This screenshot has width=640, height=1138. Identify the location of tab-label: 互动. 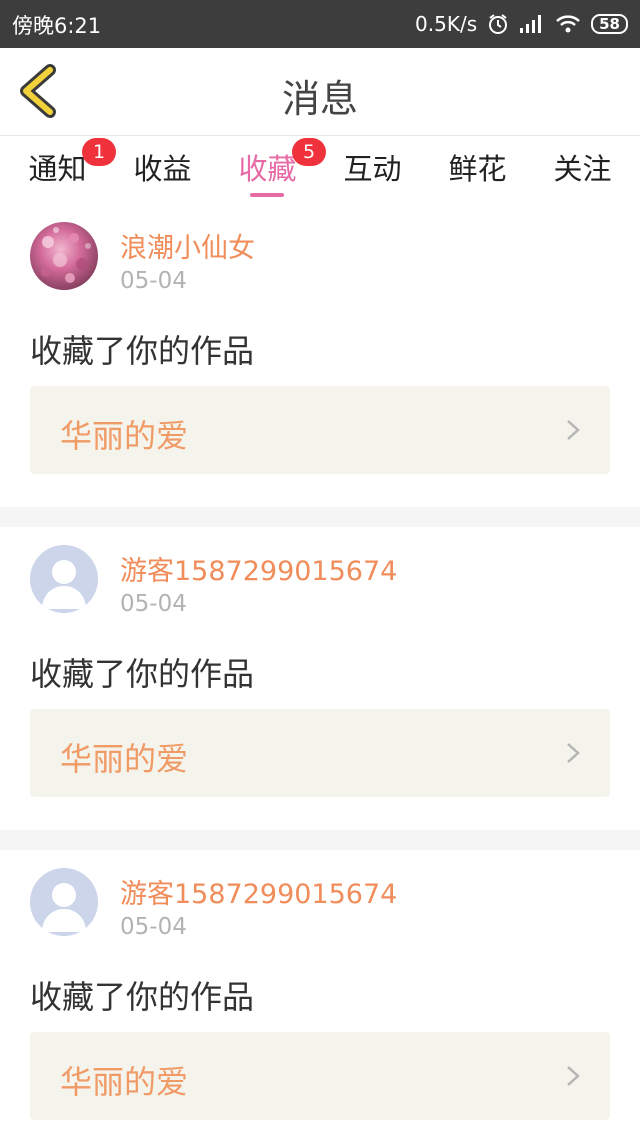
(372, 169).